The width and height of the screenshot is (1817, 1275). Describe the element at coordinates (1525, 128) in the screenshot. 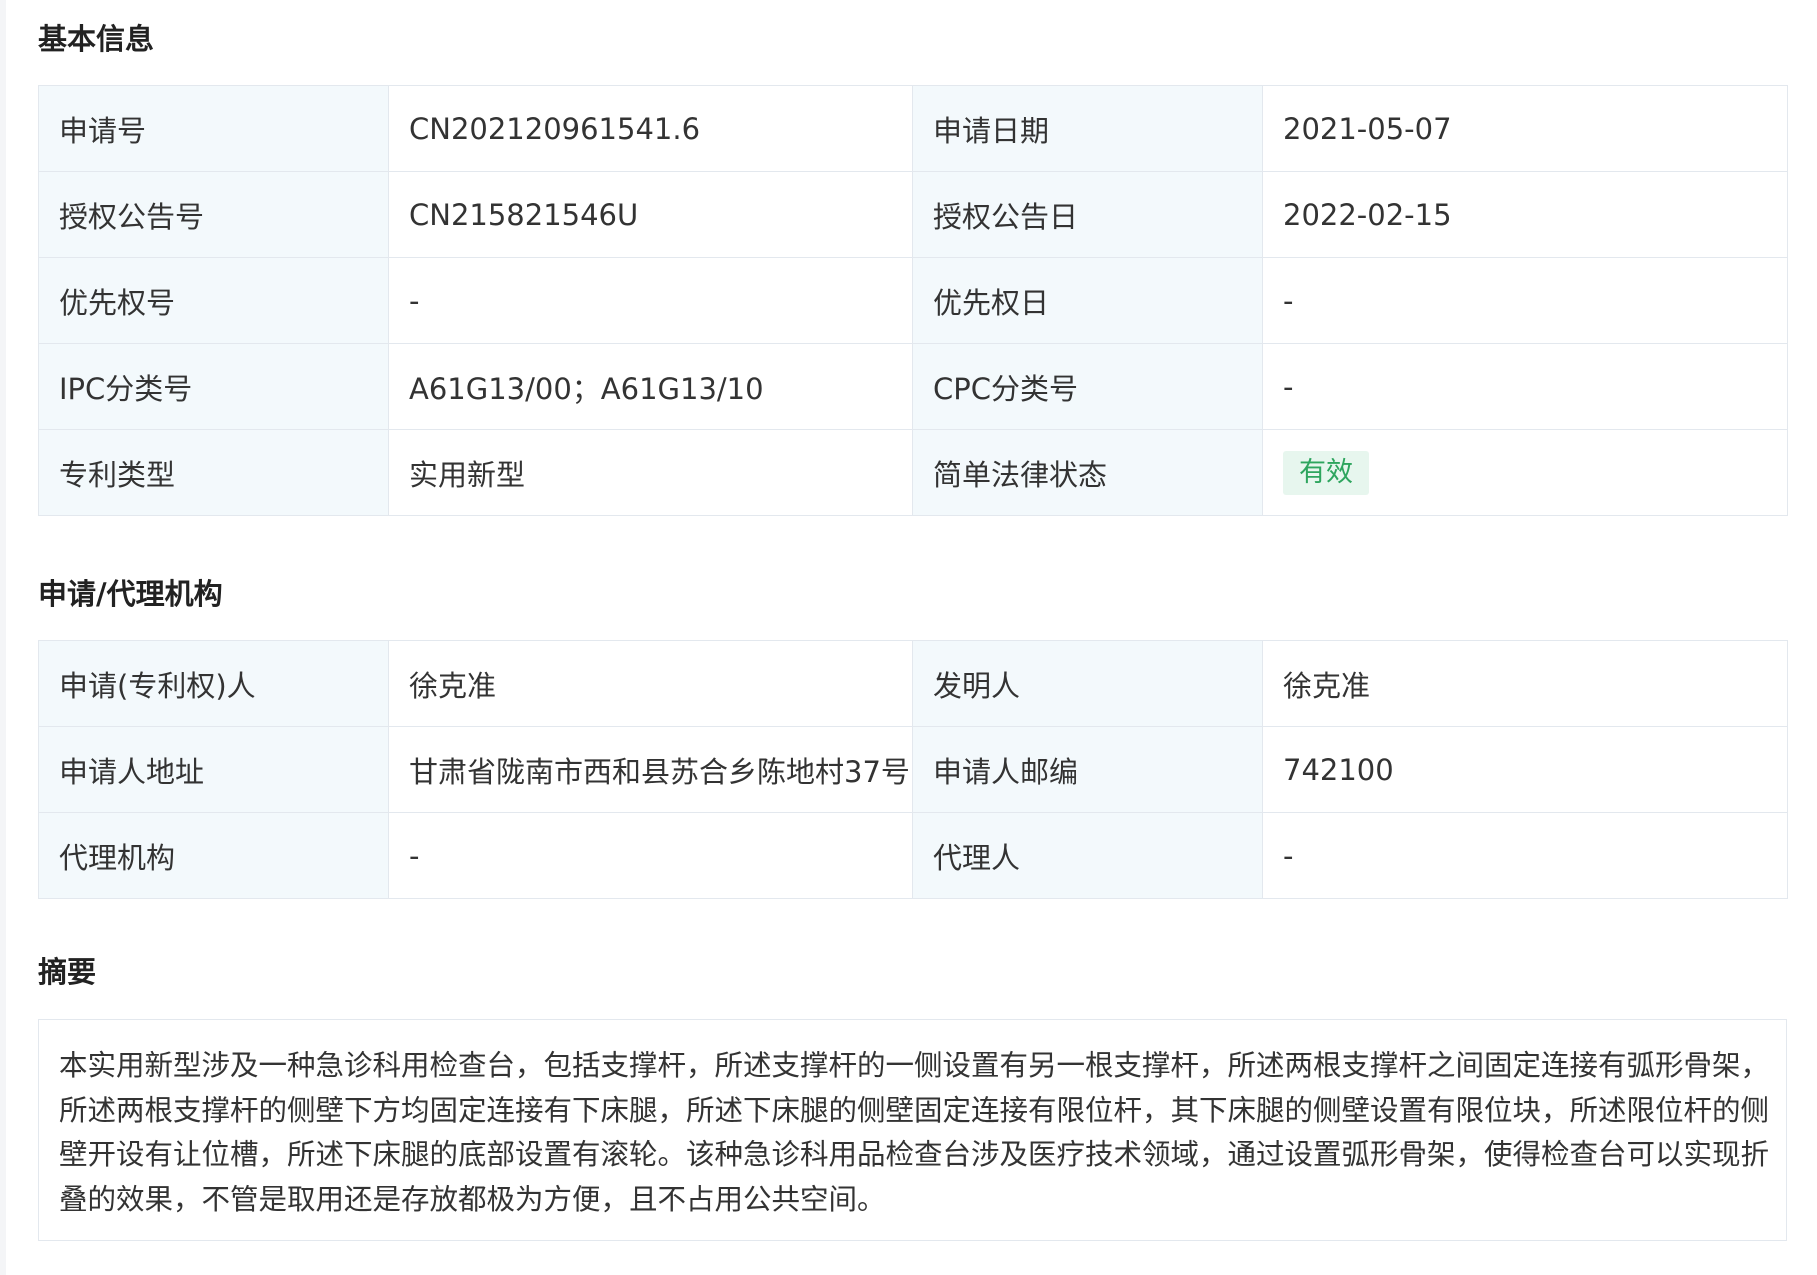

I see `application-date-value: 2021-05-07` at that location.